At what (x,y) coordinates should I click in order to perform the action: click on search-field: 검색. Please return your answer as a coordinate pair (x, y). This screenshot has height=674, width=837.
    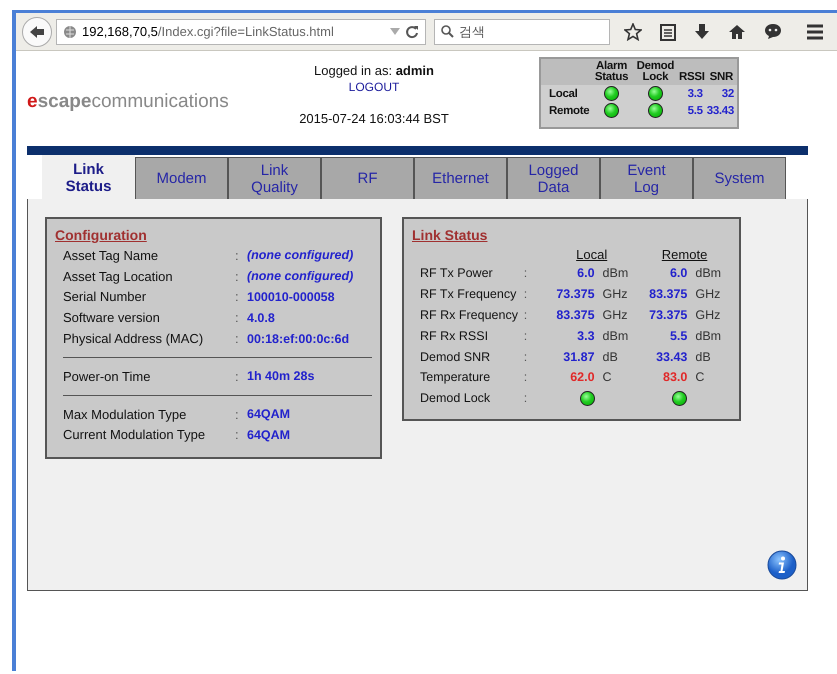
    Looking at the image, I should click on (522, 31).